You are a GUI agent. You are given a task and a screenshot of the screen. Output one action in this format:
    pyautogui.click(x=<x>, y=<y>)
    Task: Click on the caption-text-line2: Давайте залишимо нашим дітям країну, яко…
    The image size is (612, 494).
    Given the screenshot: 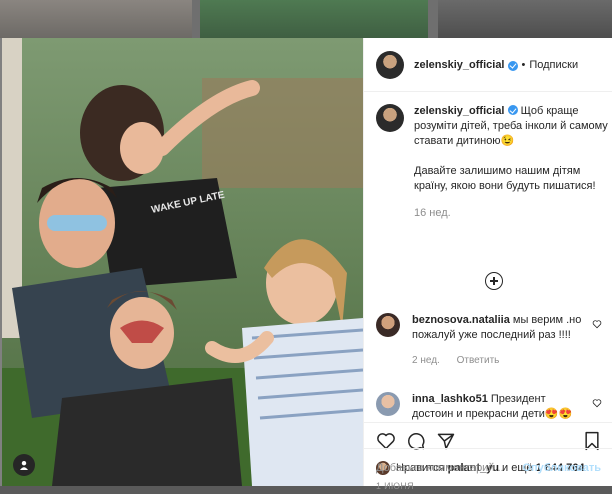 What is the action you would take?
    pyautogui.click(x=505, y=178)
    